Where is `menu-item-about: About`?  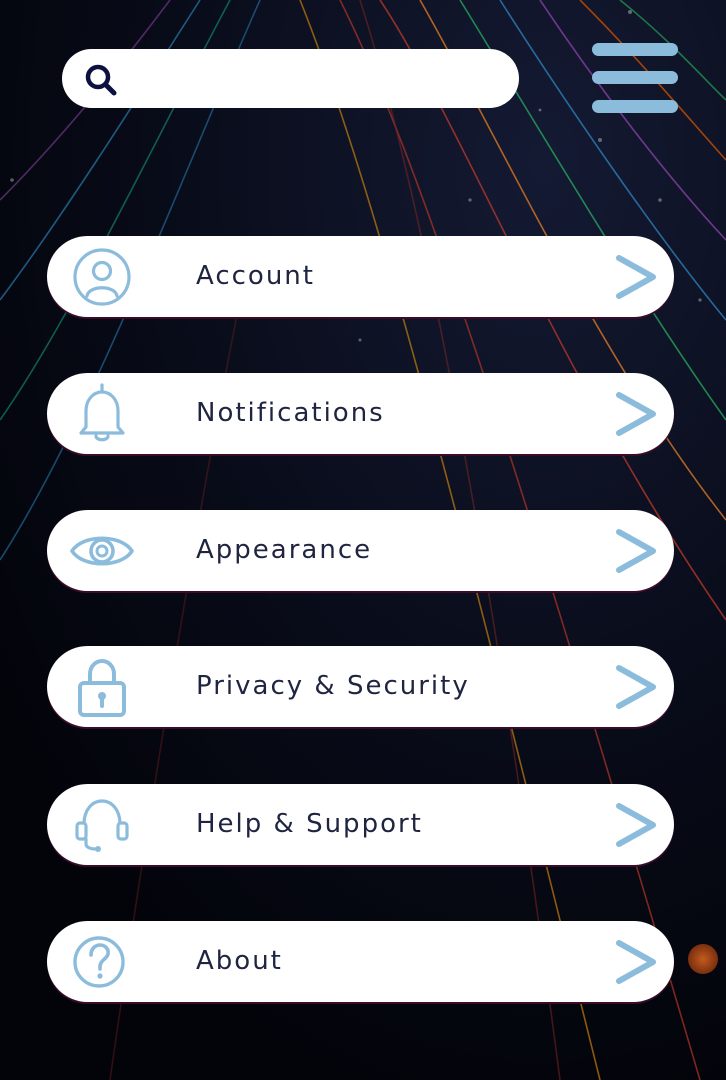 menu-item-about: About is located at coordinates (360, 961).